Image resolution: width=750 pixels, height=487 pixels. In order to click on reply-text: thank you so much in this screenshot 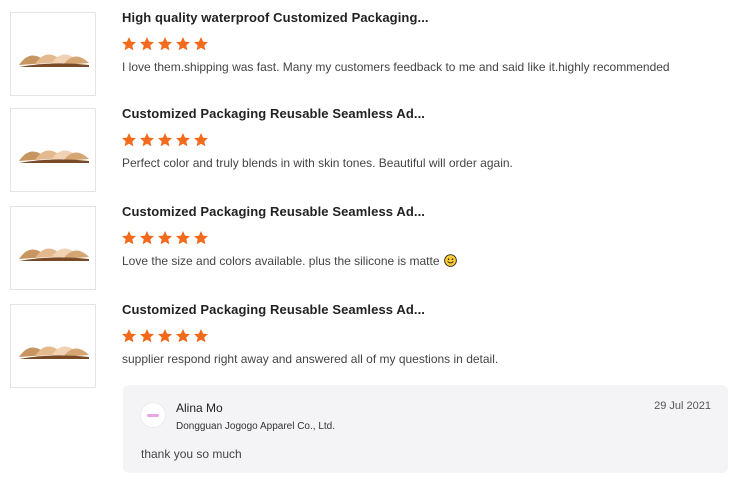, I will do `click(191, 454)`.